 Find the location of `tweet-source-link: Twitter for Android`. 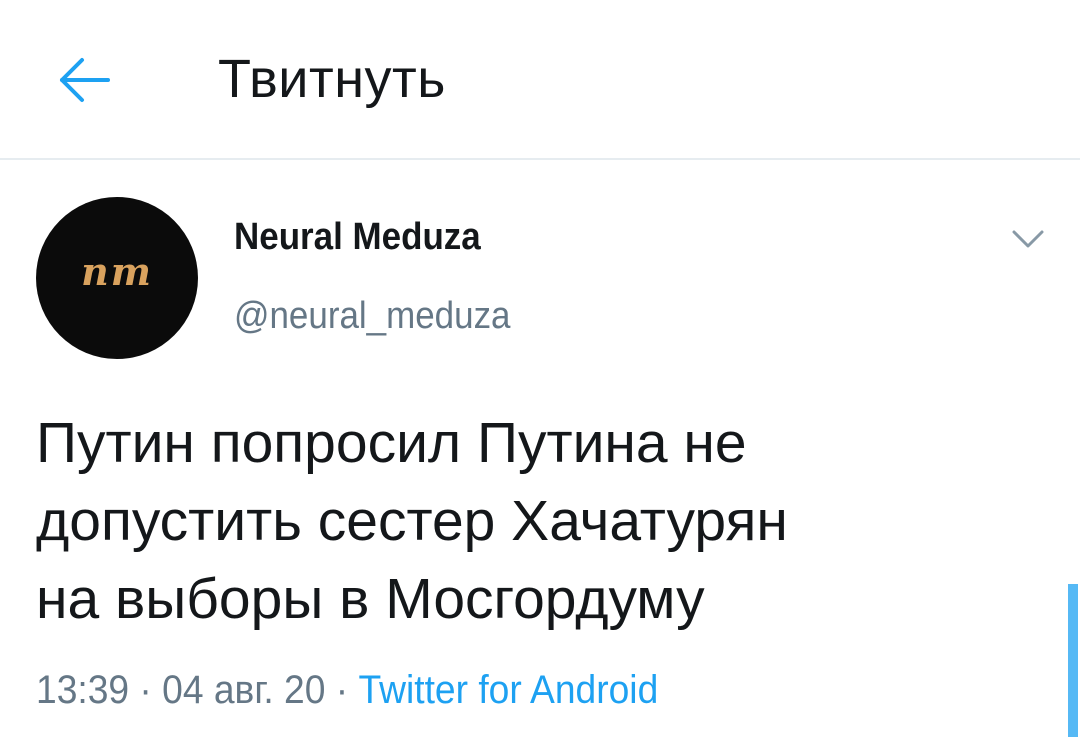

tweet-source-link: Twitter for Android is located at coordinates (508, 690).